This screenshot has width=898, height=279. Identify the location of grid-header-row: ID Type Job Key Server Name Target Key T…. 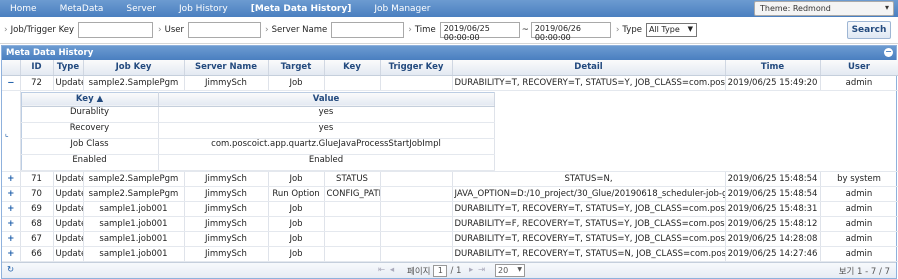
(450, 68).